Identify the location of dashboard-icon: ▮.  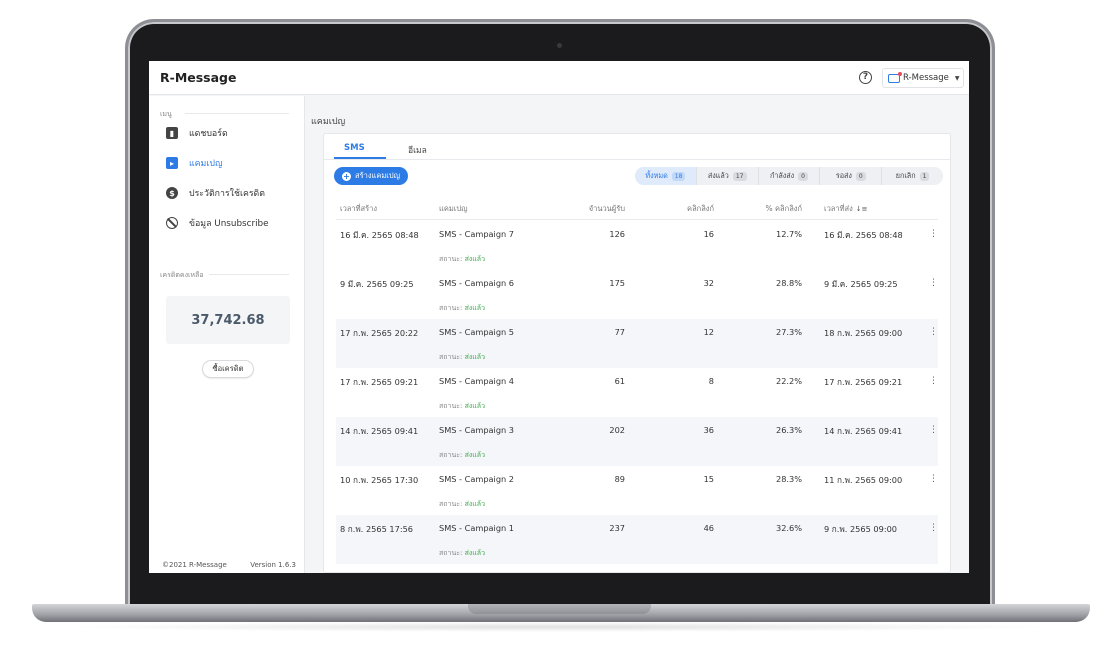
(172, 133).